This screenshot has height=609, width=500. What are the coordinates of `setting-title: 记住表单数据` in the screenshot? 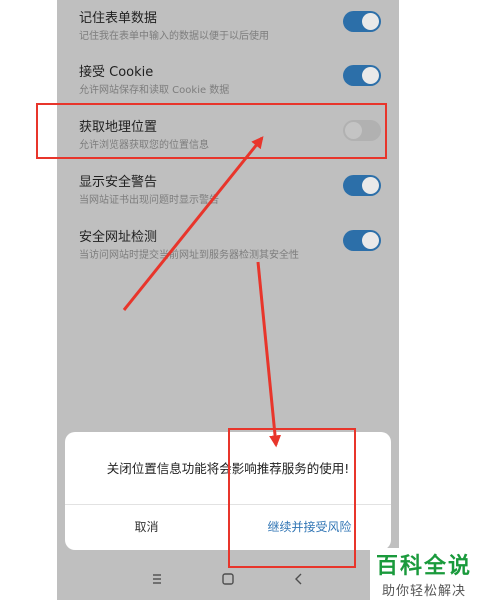 It's located at (118, 18).